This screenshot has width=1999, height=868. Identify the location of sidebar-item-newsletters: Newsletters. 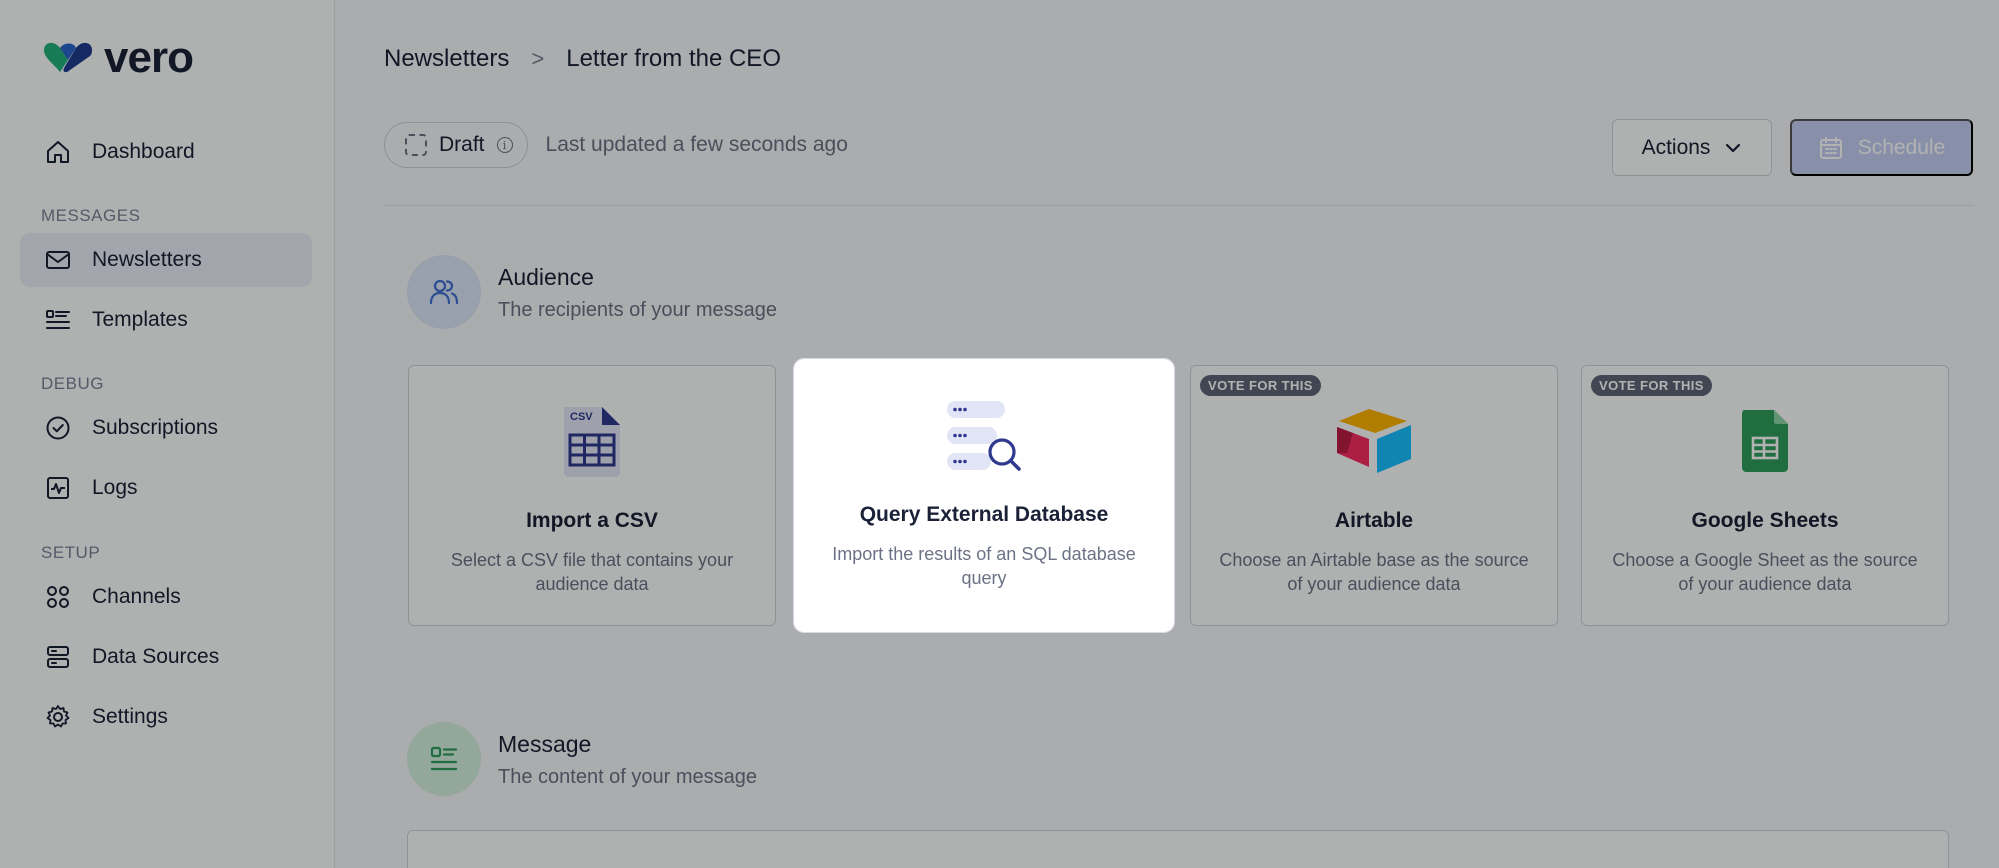
(166, 260).